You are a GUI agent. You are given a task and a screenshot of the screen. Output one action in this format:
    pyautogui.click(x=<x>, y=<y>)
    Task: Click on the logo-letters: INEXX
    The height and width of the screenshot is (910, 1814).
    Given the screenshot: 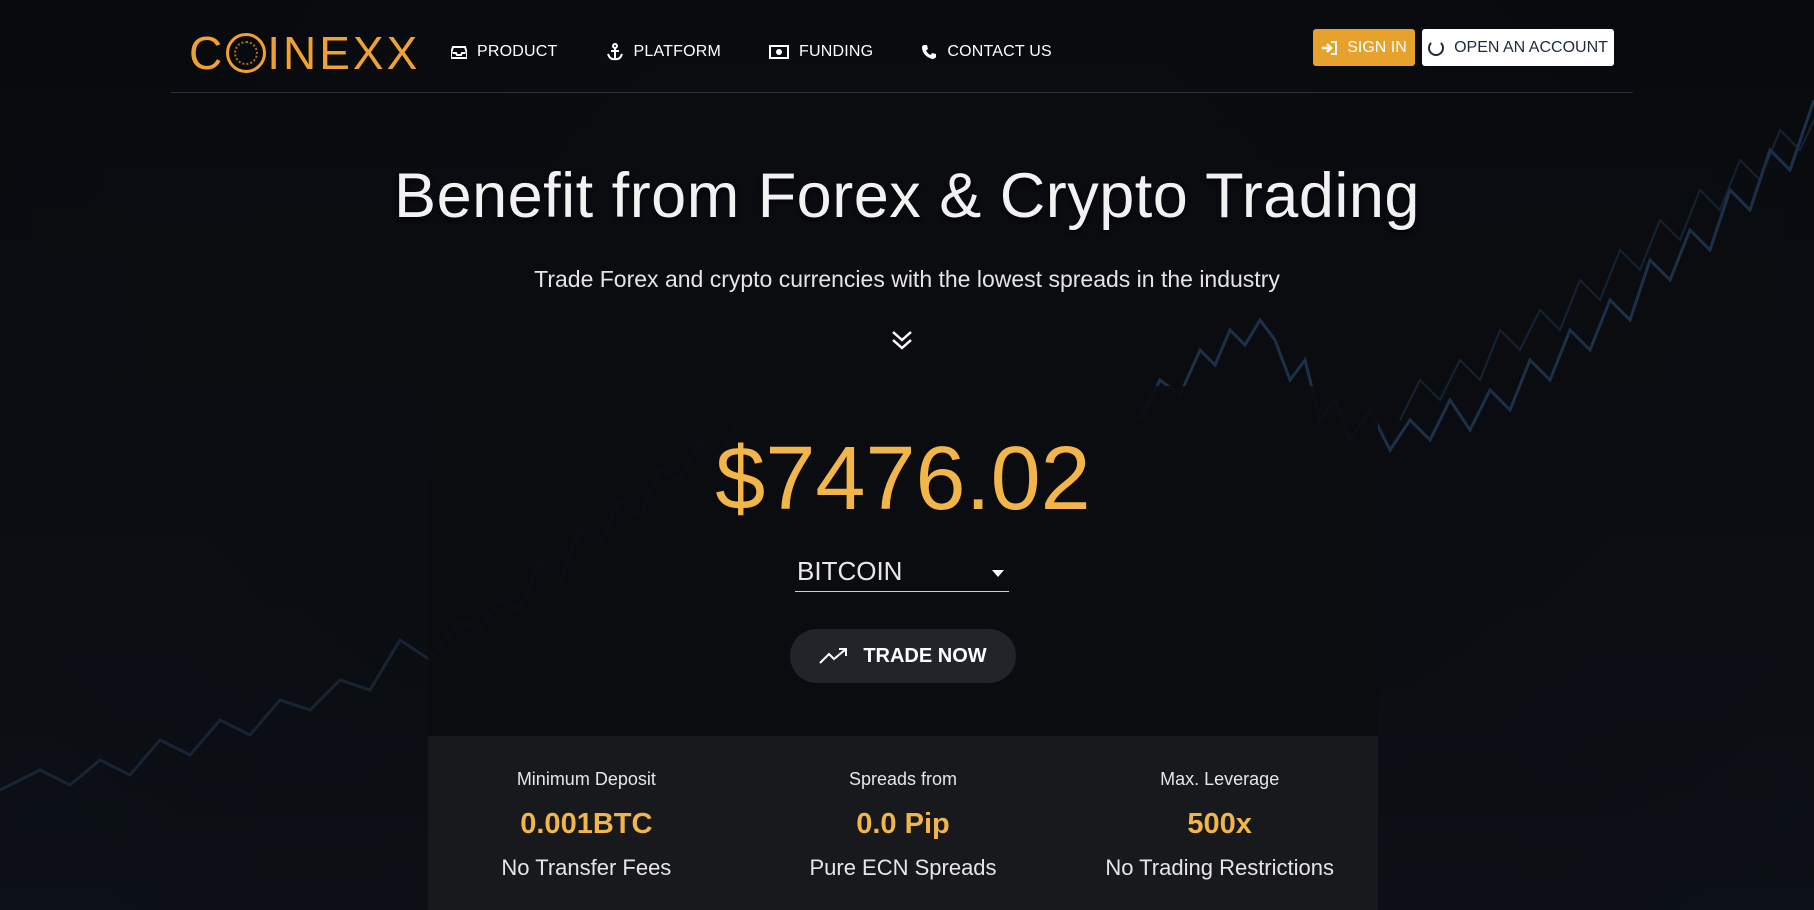 What is the action you would take?
    pyautogui.click(x=344, y=53)
    